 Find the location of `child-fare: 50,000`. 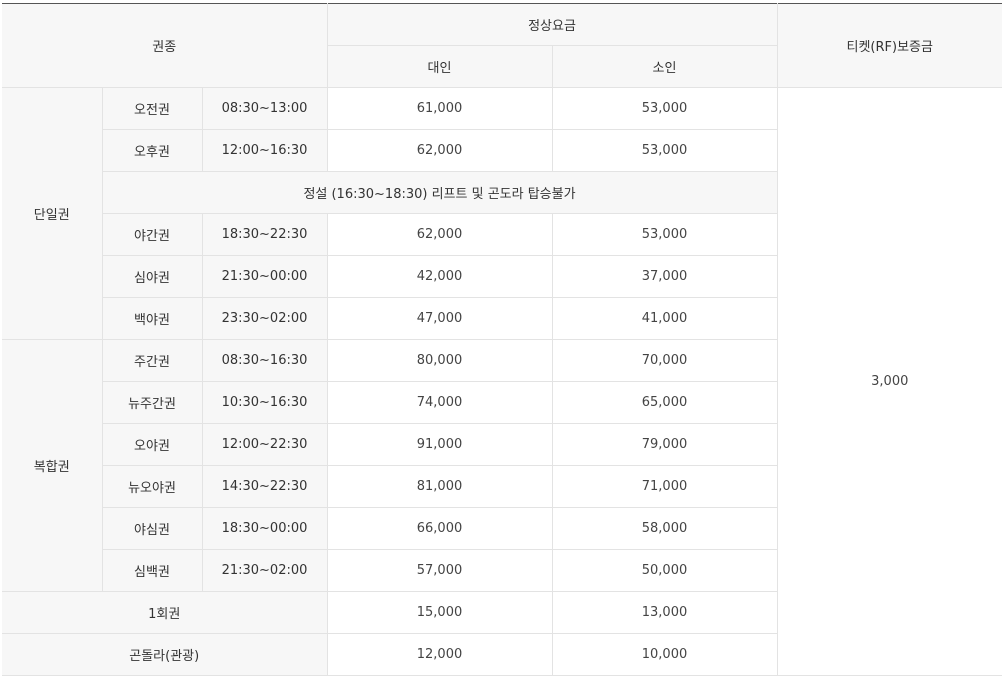

child-fare: 50,000 is located at coordinates (664, 570).